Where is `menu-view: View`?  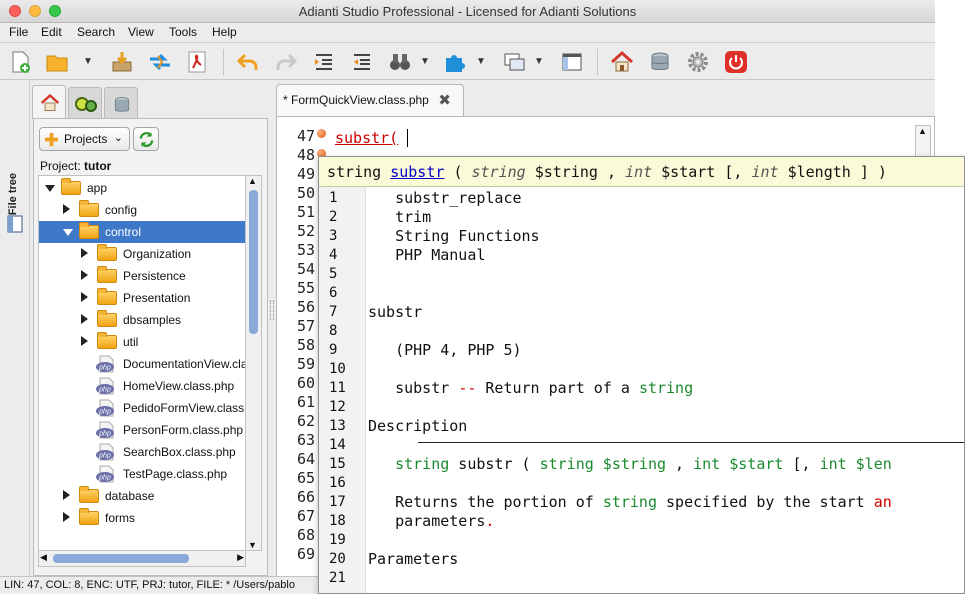 menu-view: View is located at coordinates (141, 32).